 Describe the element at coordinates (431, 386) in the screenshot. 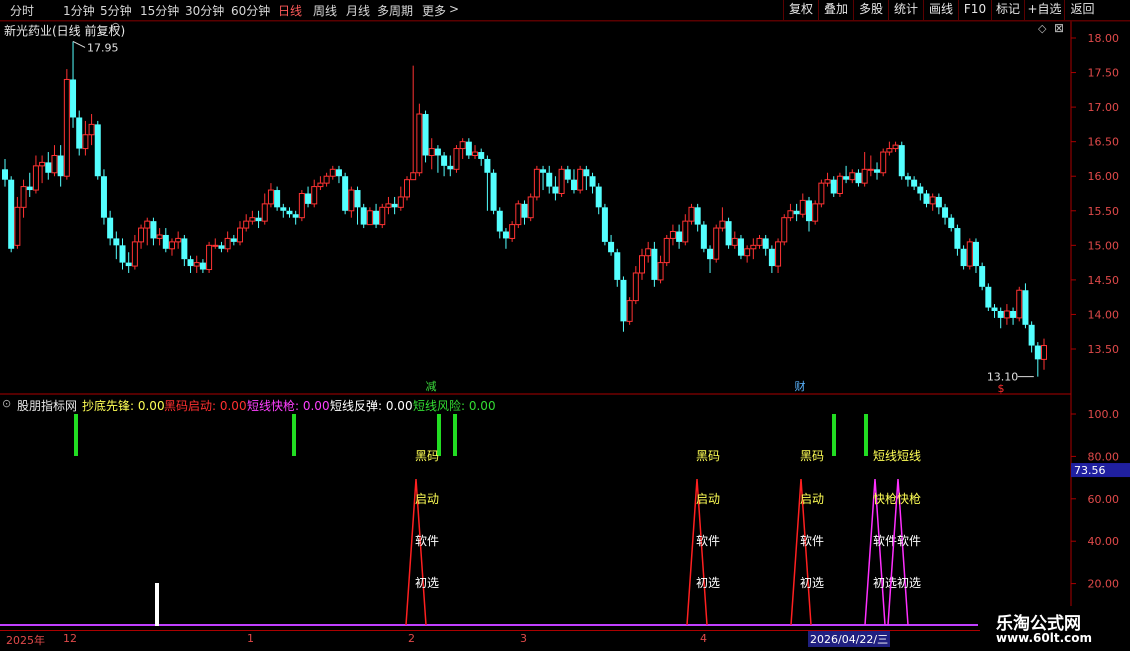

I see `marker-reduce: 减` at that location.